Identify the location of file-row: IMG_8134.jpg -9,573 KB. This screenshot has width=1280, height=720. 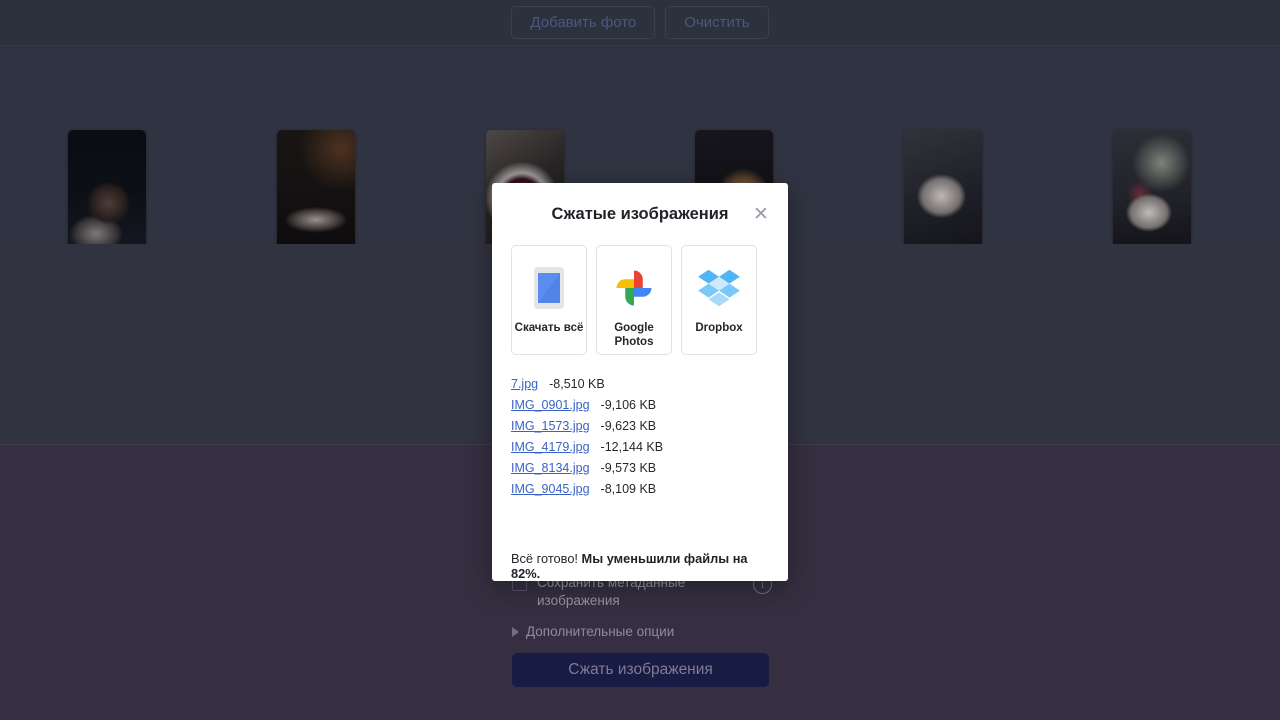
(640, 468).